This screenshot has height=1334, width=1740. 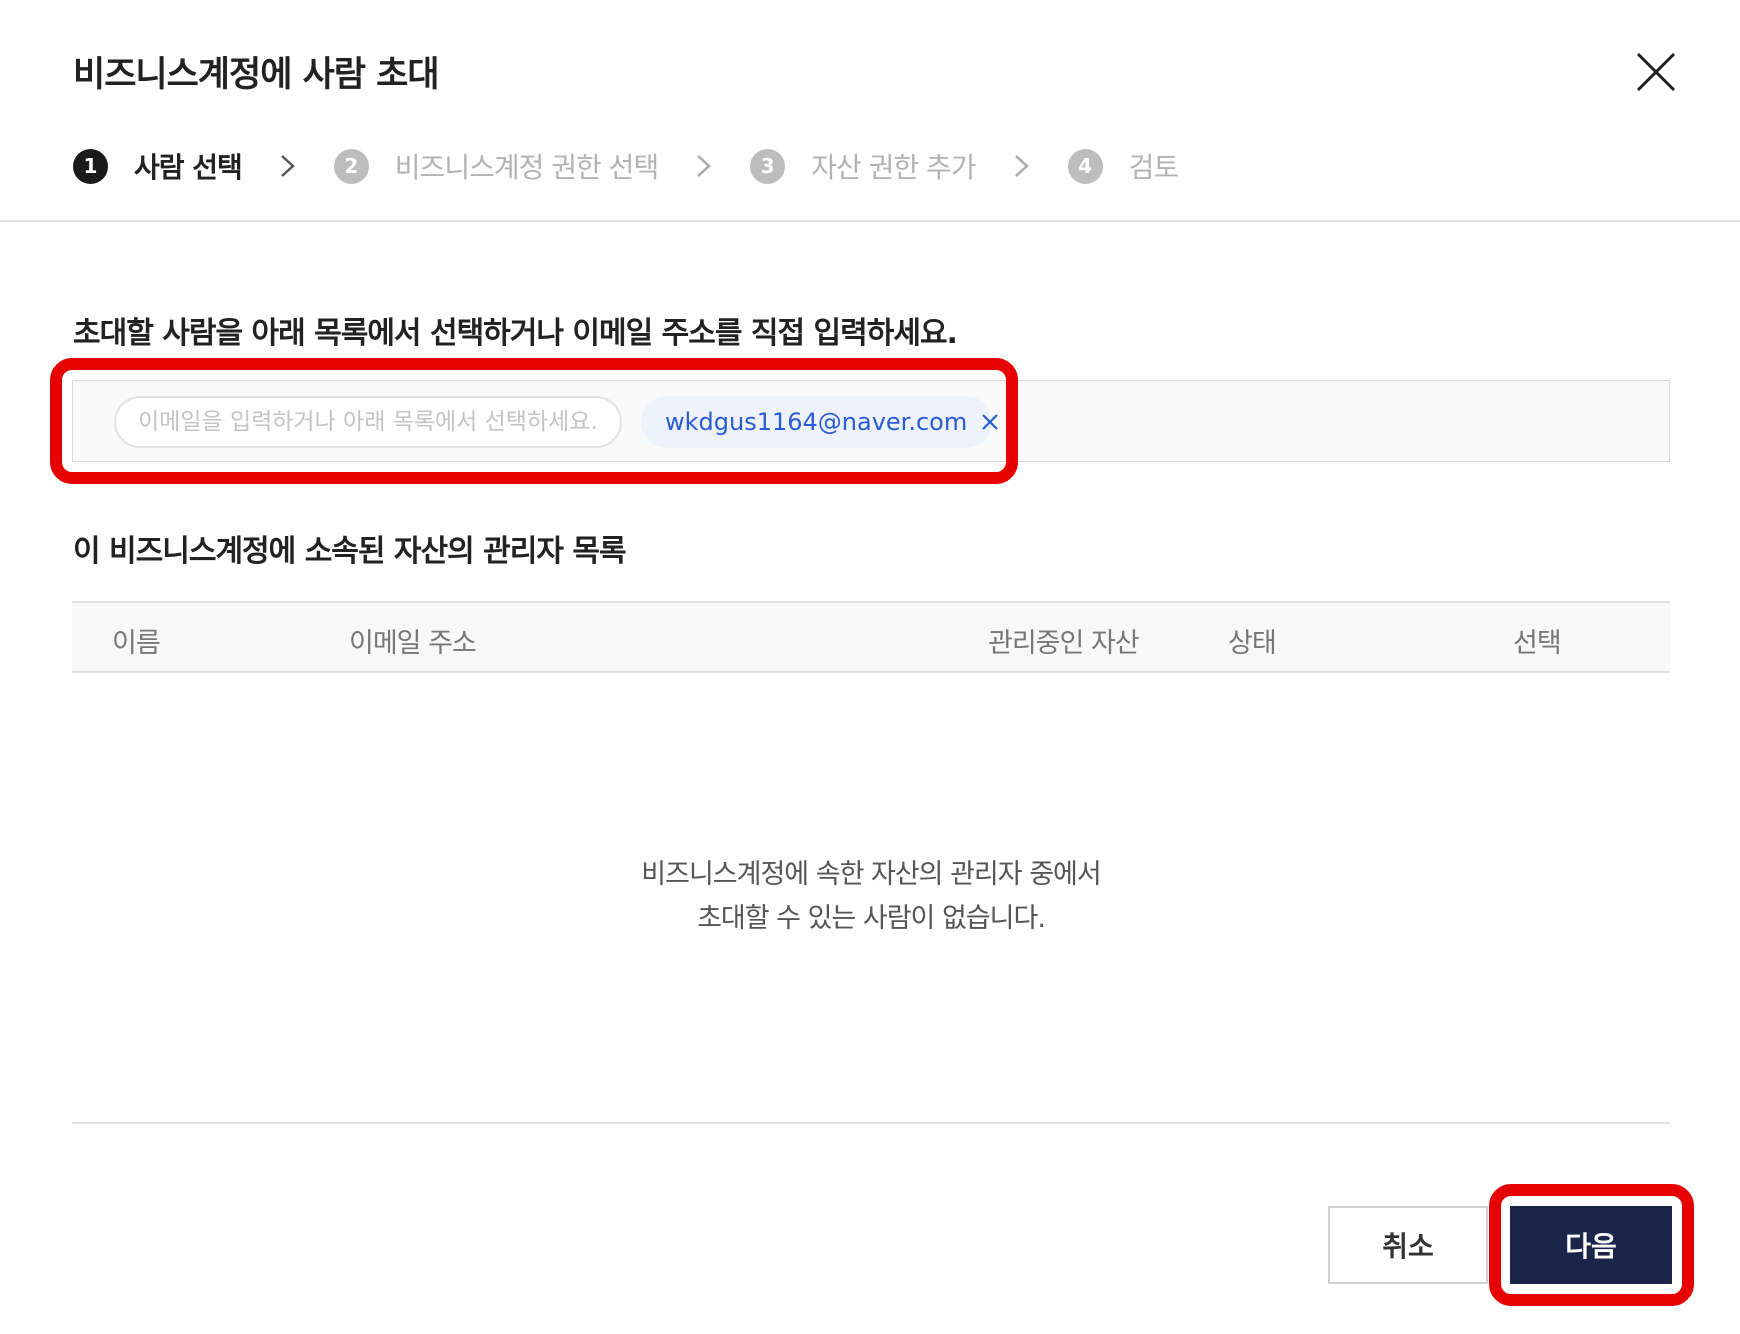 I want to click on step-number: 3, so click(x=768, y=166).